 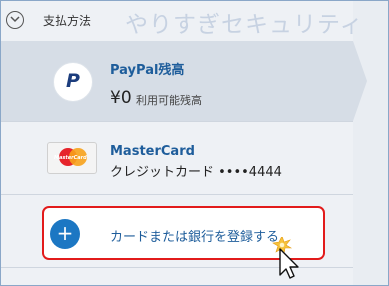 What do you see at coordinates (194, 235) in the screenshot?
I see `add-card-or-bank-label: カードまたは銀行を登録する` at bounding box center [194, 235].